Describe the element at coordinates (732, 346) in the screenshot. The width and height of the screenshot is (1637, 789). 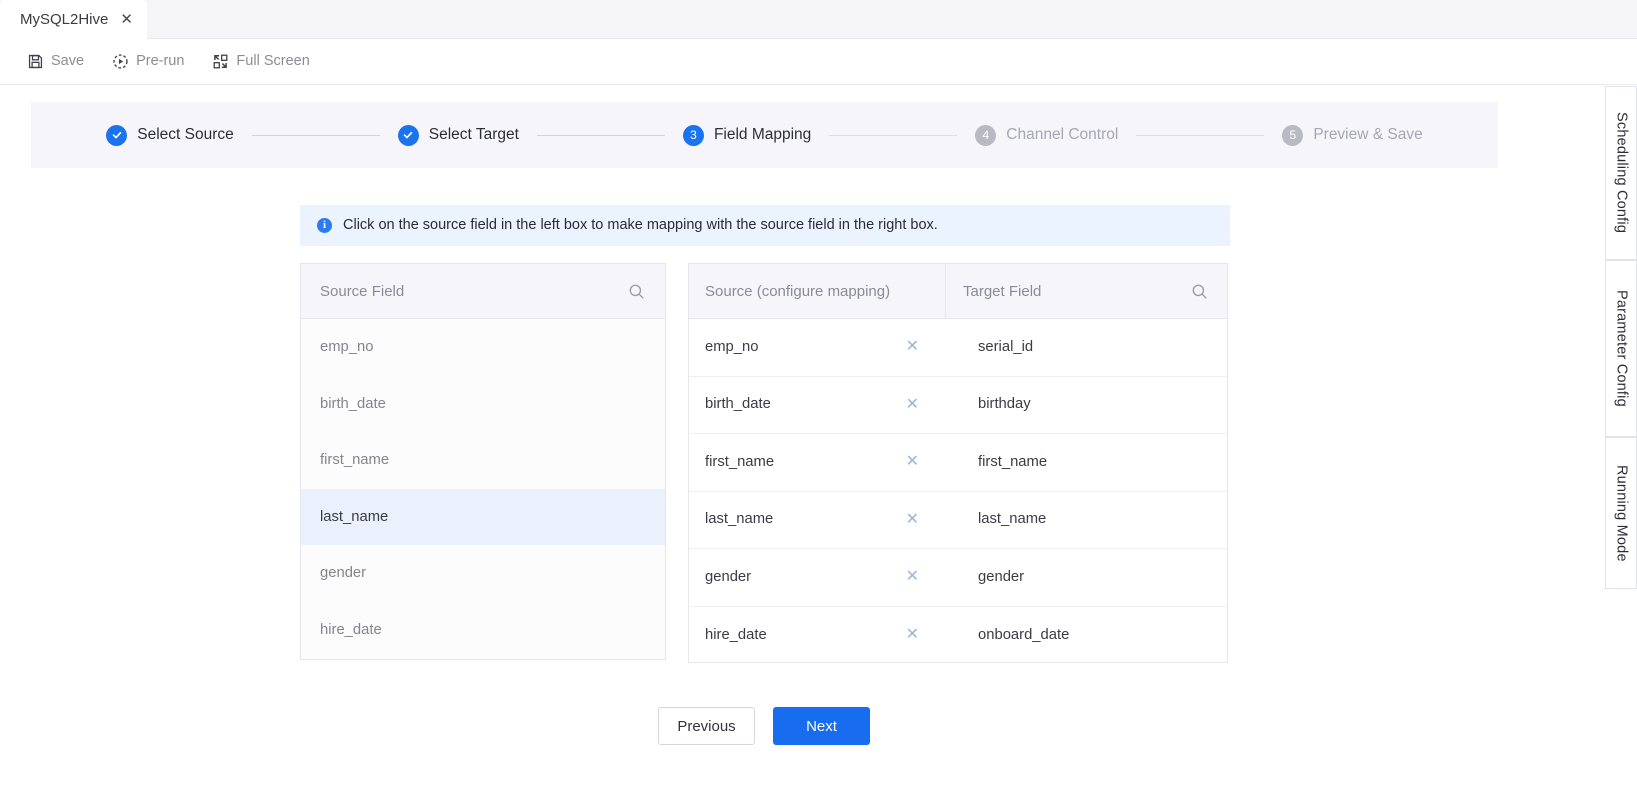
I see `mapping-source-value: emp_no` at that location.